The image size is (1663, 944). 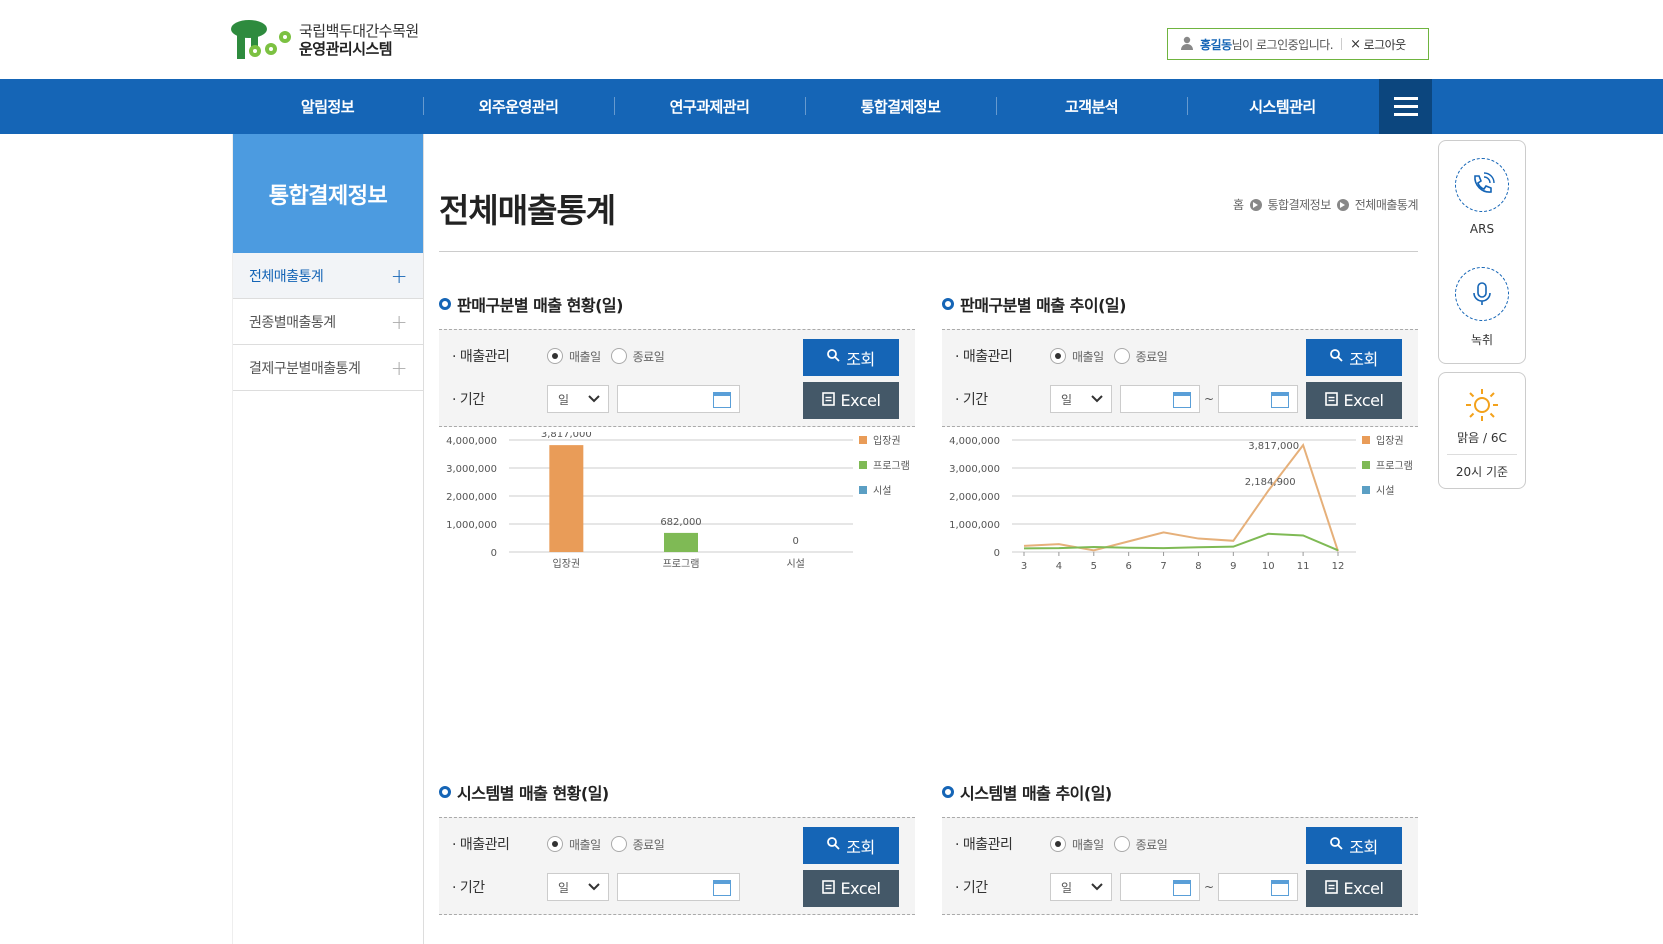 What do you see at coordinates (1268, 566) in the screenshot?
I see `x-tick-label: 10` at bounding box center [1268, 566].